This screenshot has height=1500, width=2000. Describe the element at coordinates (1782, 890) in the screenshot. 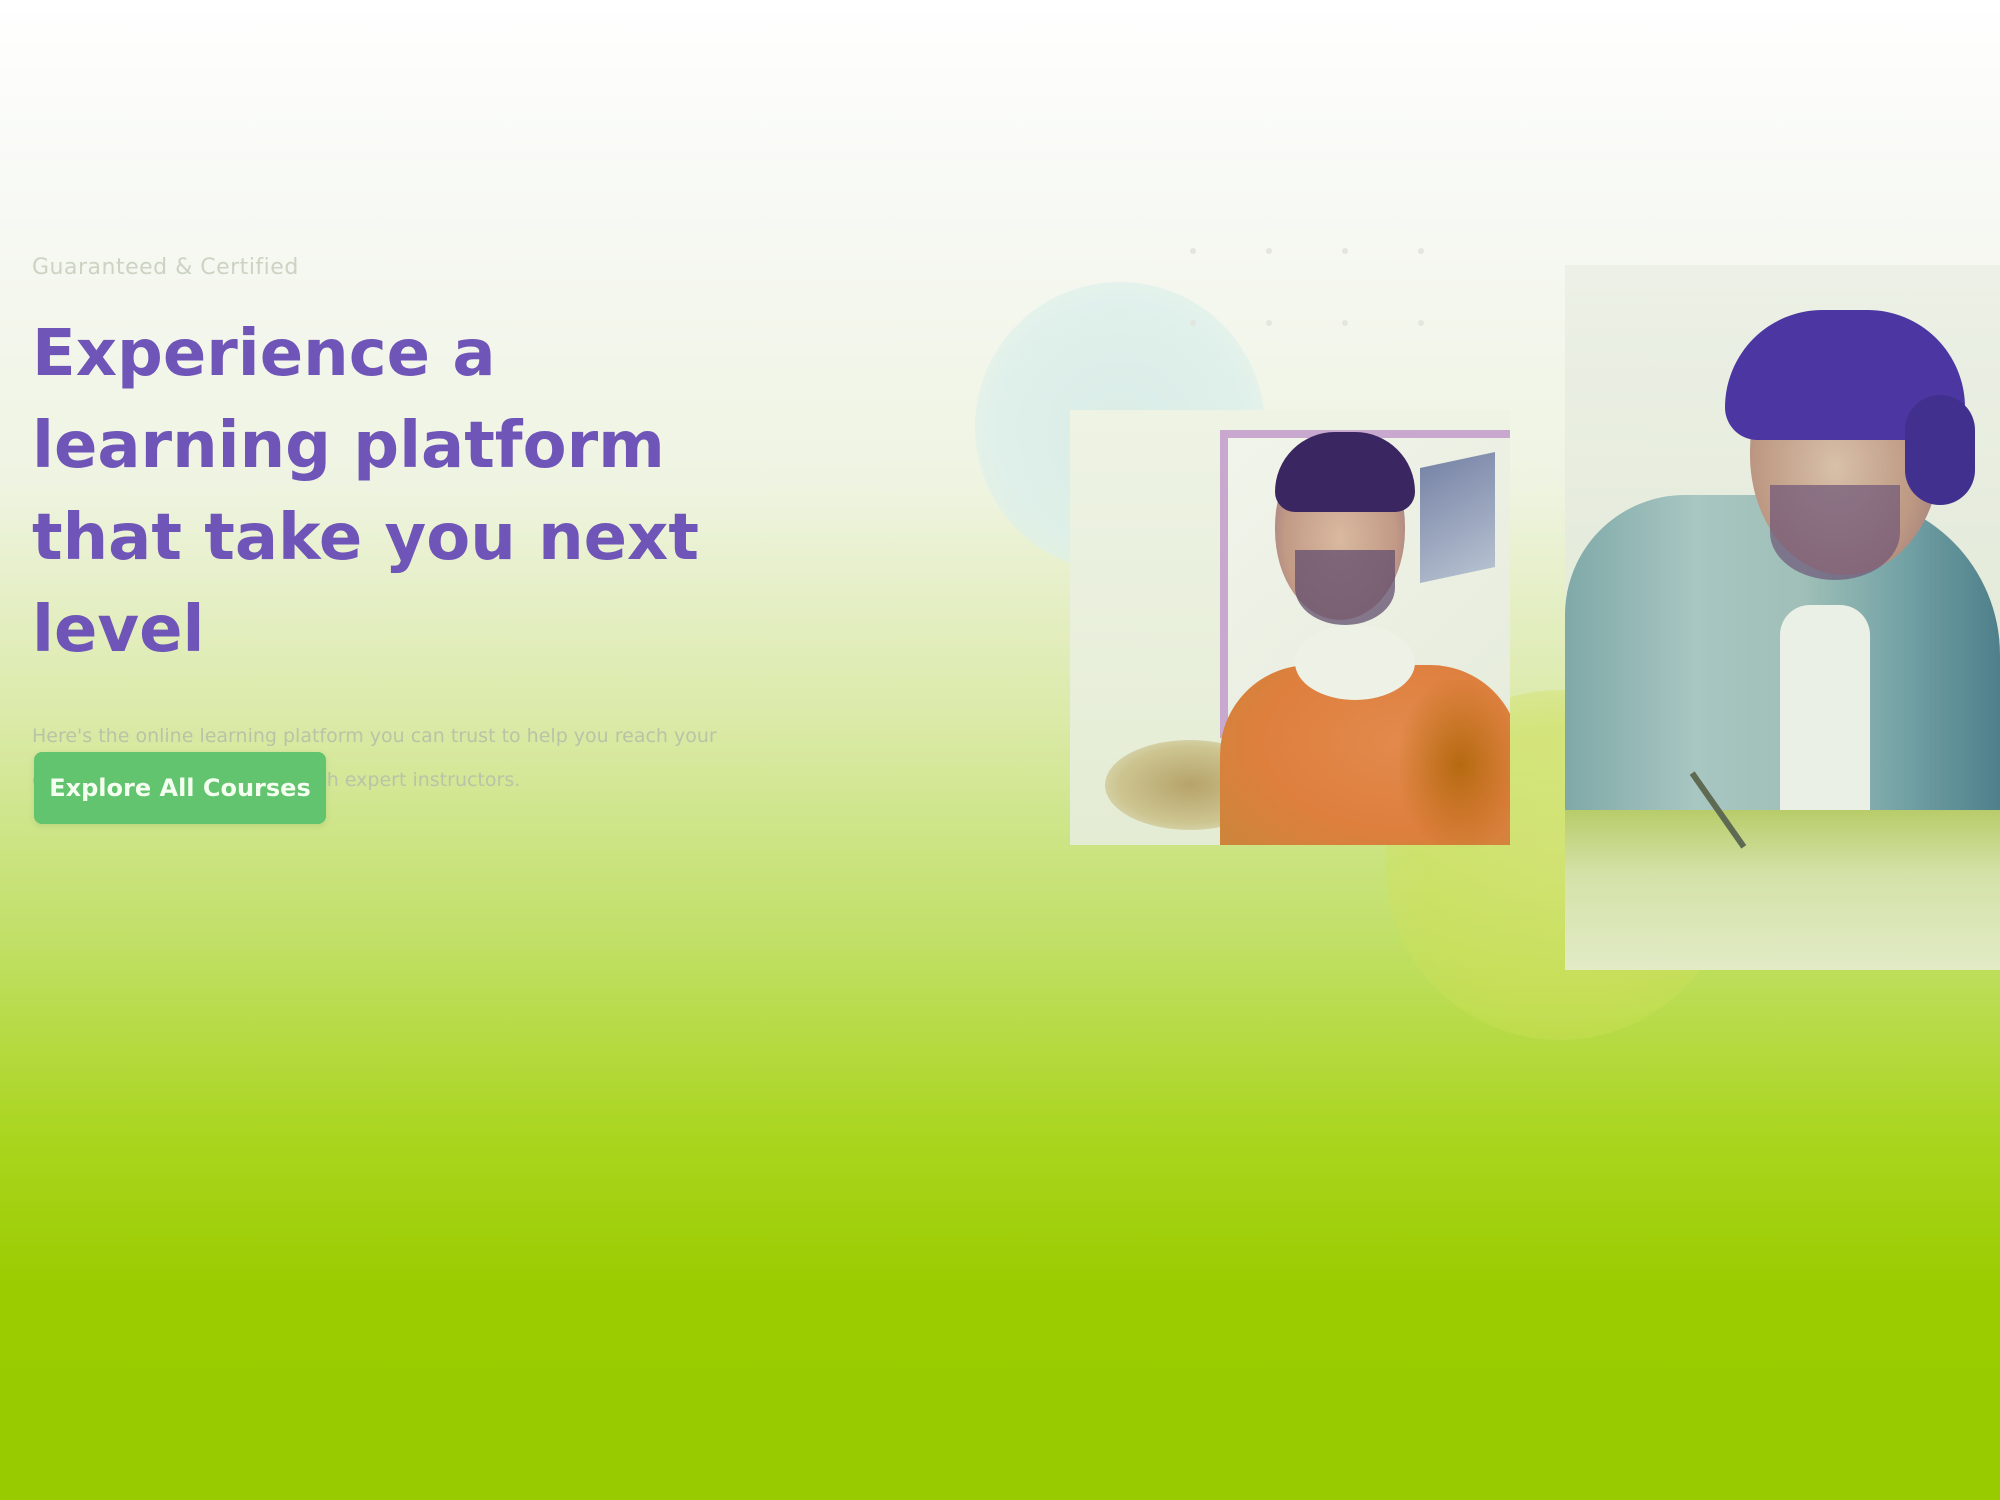

I see `desk` at that location.